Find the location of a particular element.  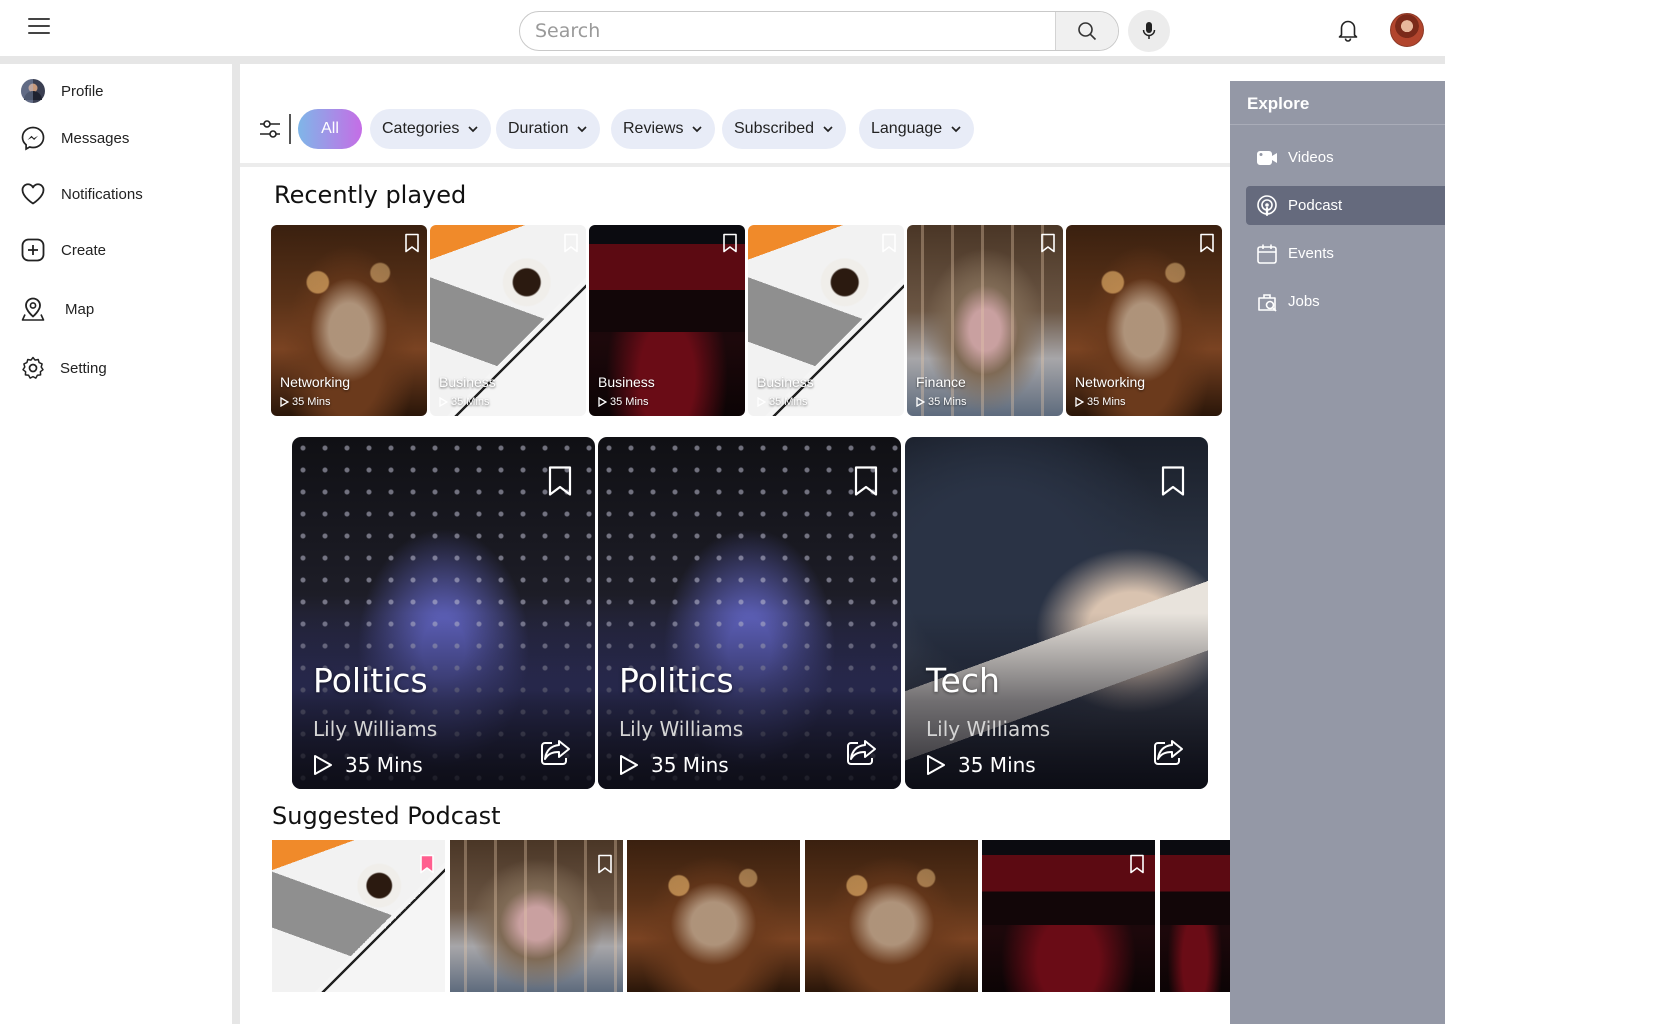

heart-icon is located at coordinates (33, 194).